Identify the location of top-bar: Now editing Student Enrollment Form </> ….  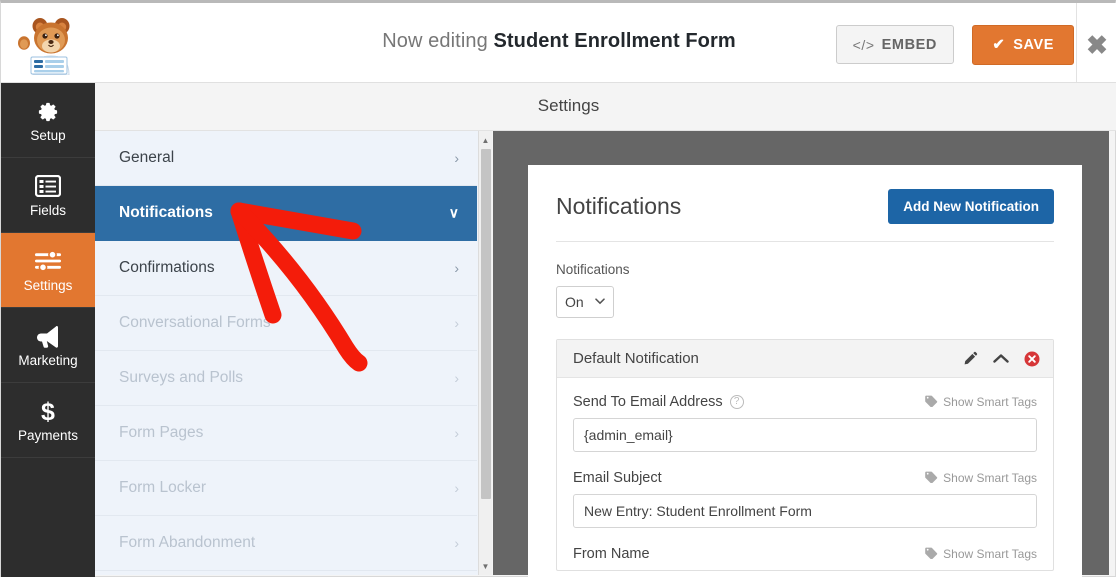
(558, 43).